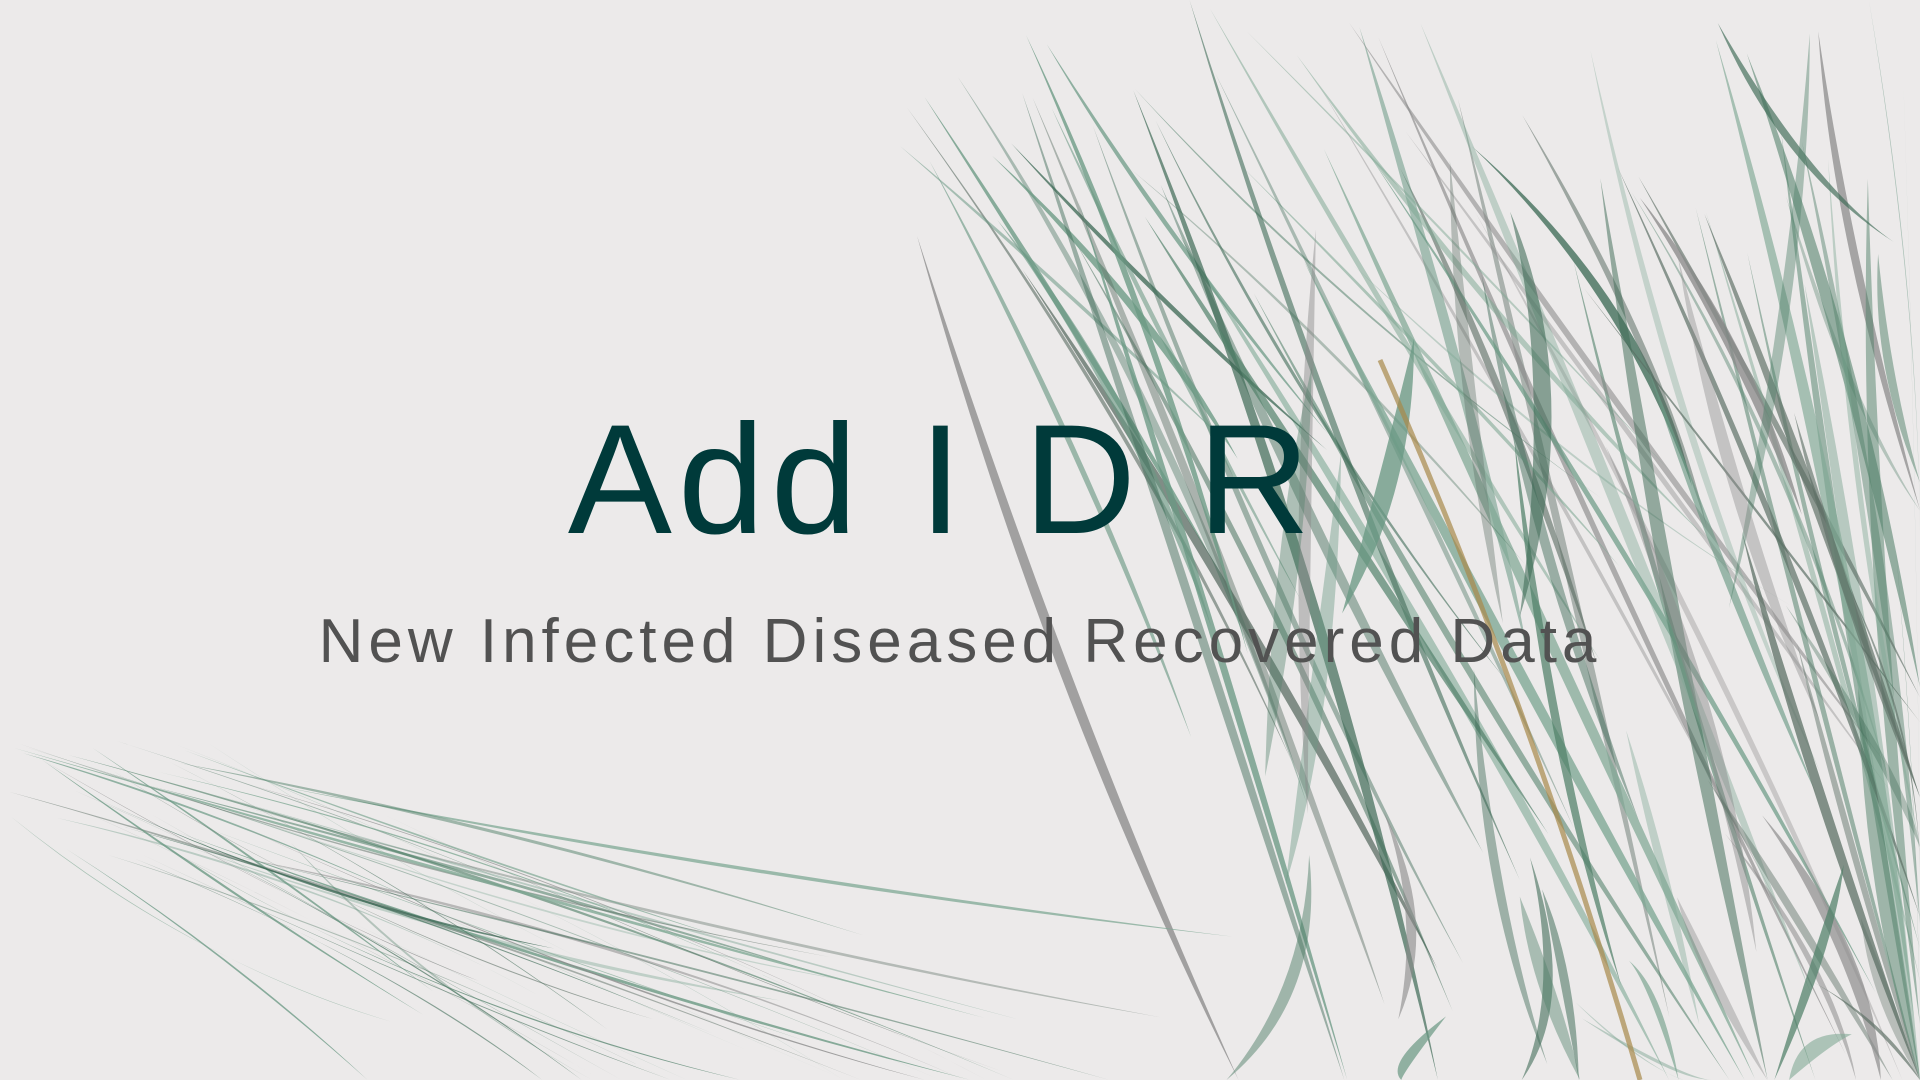 This screenshot has height=1080, width=1920. I want to click on slide-title: Add I D R, so click(942, 480).